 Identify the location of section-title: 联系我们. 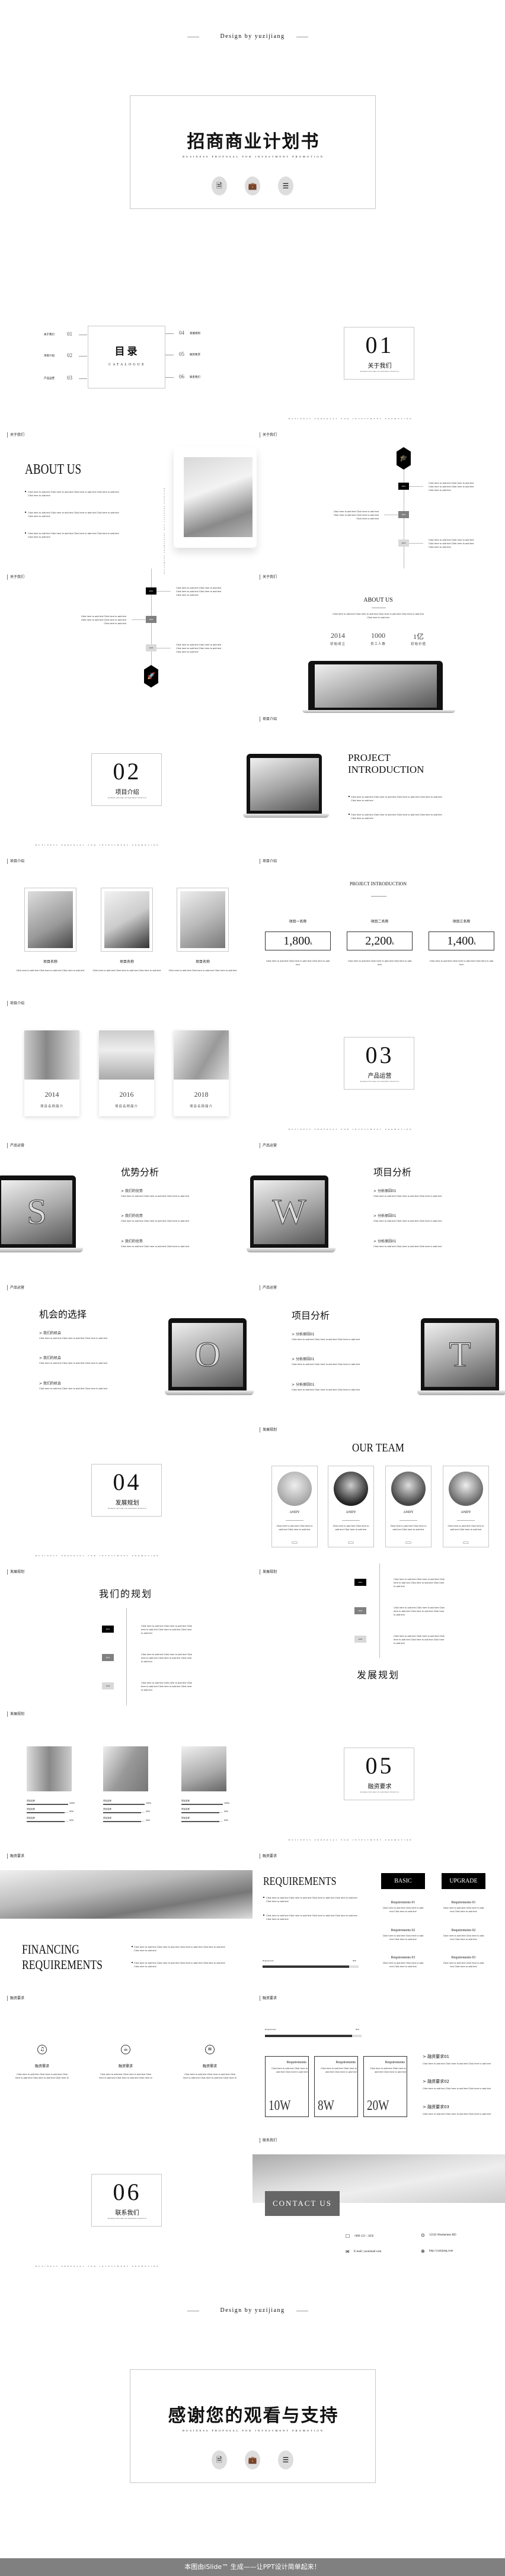
(127, 2213).